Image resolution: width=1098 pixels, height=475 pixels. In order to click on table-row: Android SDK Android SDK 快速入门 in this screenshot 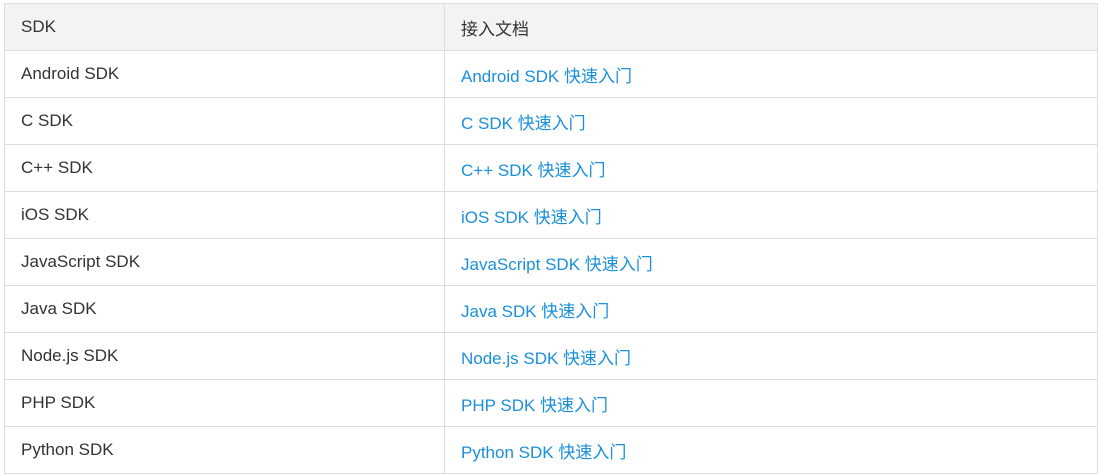, I will do `click(551, 74)`.